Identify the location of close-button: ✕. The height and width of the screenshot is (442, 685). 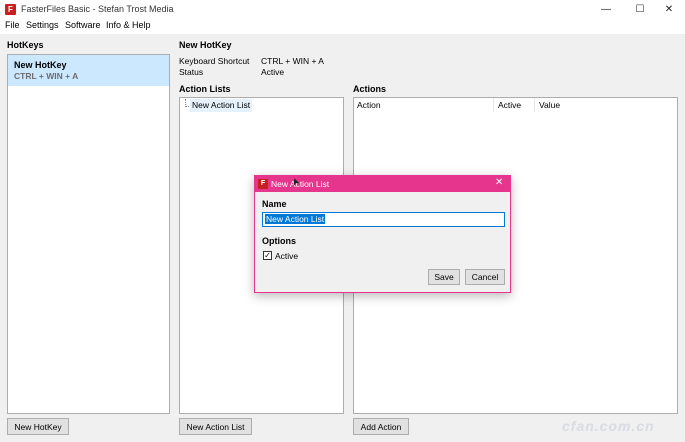
(669, 9).